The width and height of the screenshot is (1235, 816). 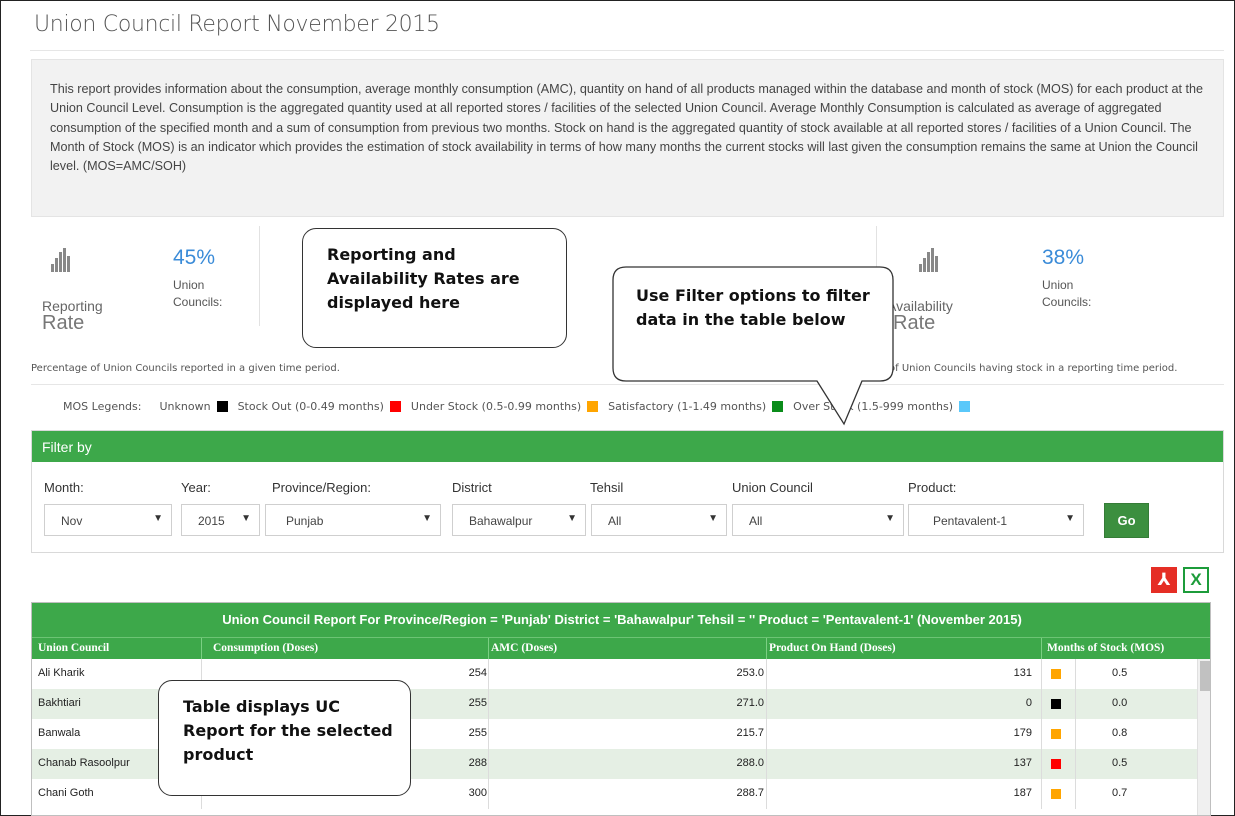 What do you see at coordinates (750, 673) in the screenshot?
I see `cell-amc: 253.0` at bounding box center [750, 673].